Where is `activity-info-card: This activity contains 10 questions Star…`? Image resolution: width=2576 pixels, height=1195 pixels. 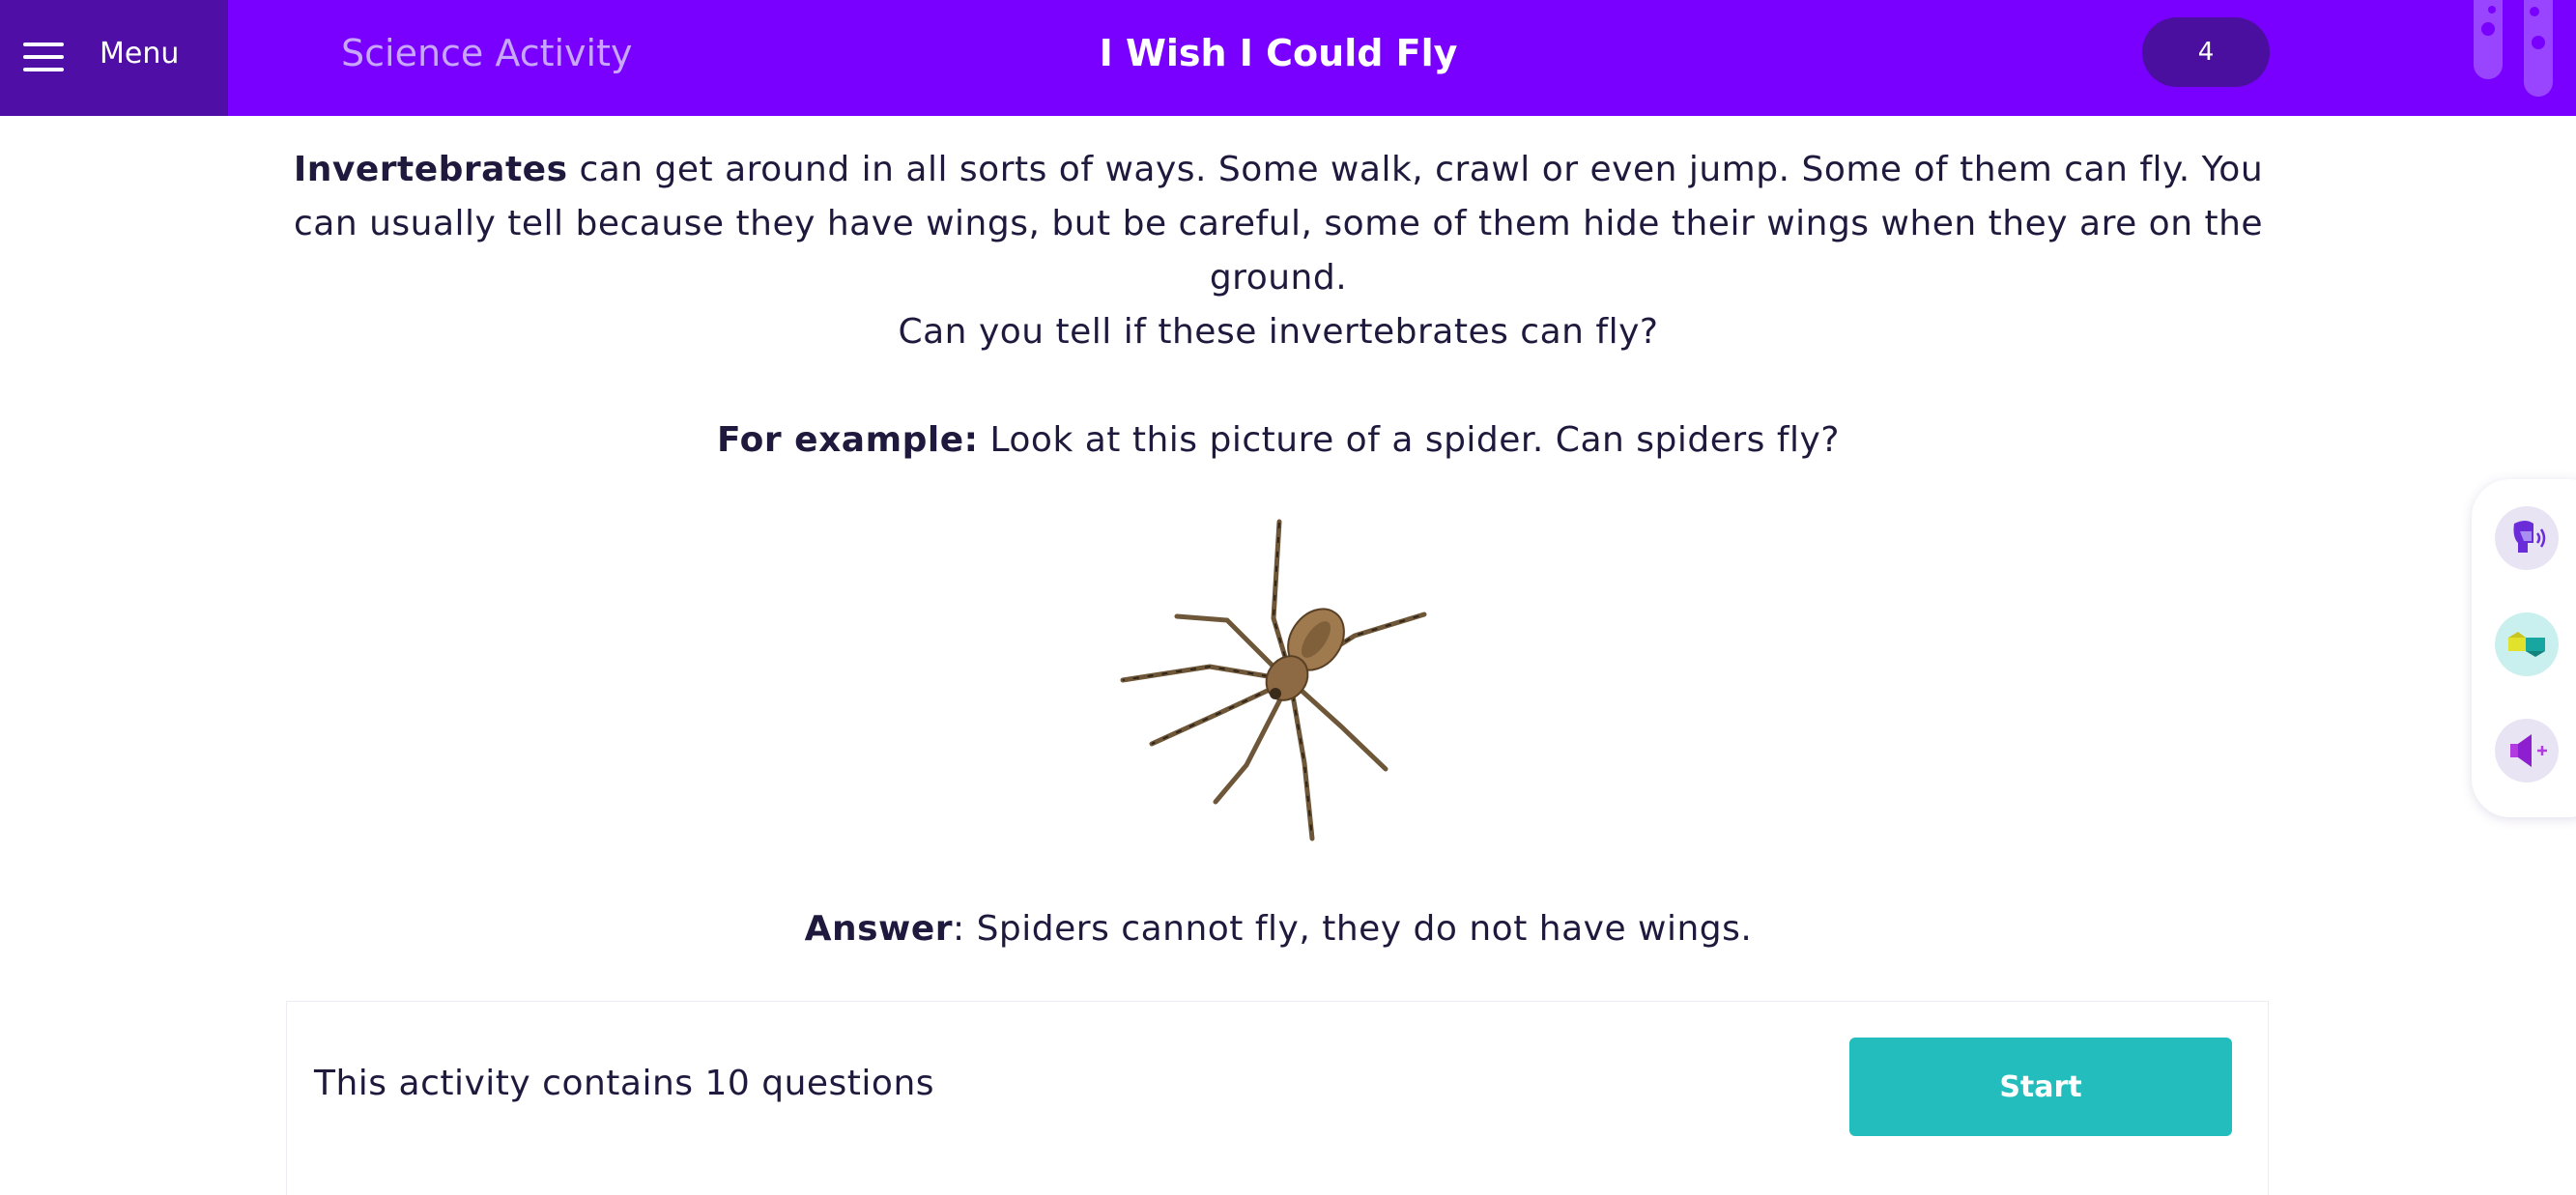 activity-info-card: This activity contains 10 questions Star… is located at coordinates (1278, 1098).